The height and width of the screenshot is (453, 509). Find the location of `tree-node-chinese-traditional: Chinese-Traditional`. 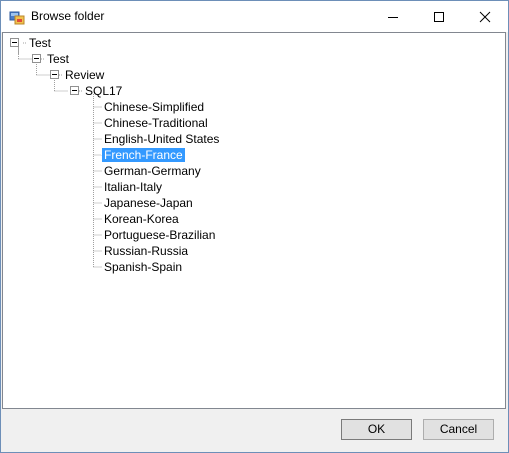

tree-node-chinese-traditional: Chinese-Traditional is located at coordinates (156, 123).